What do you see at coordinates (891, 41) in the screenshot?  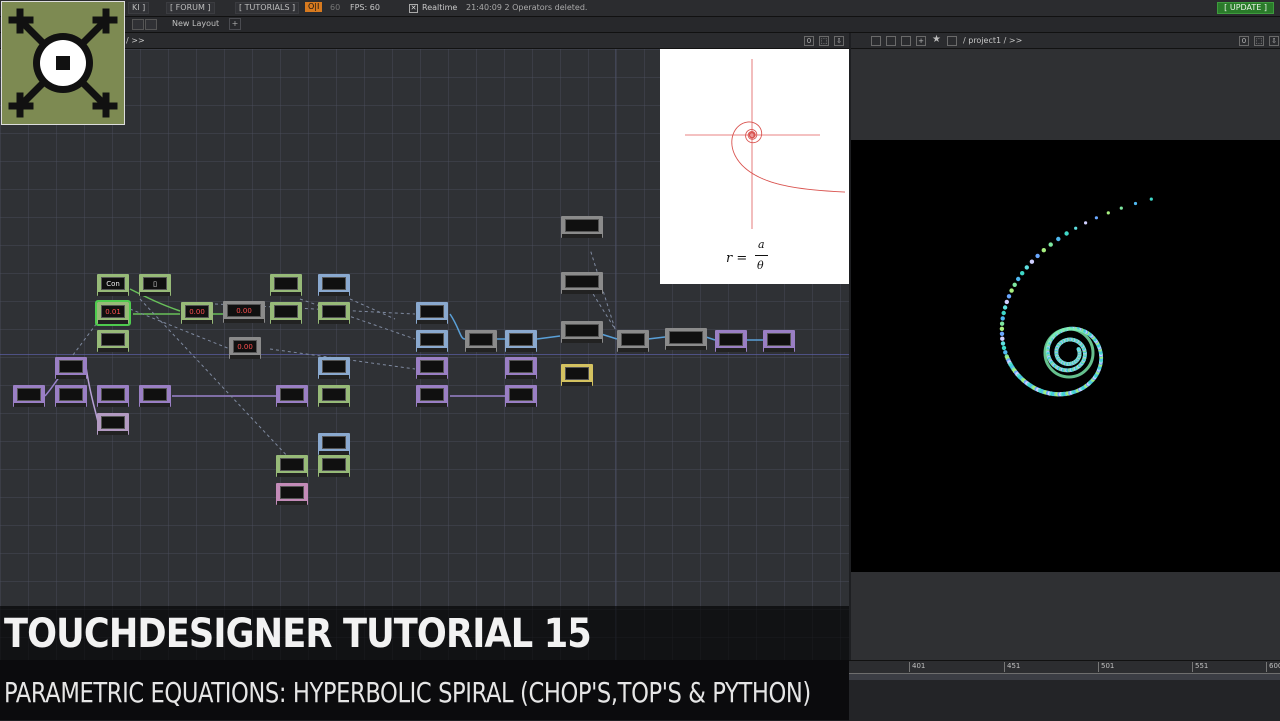 I see `back-icon` at bounding box center [891, 41].